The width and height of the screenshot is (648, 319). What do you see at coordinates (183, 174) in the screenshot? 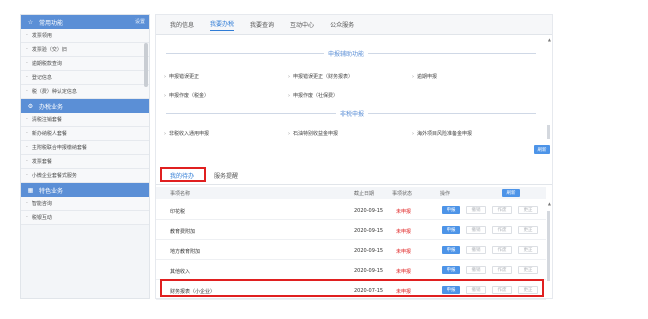
I see `highlight-box-todo-tab` at bounding box center [183, 174].